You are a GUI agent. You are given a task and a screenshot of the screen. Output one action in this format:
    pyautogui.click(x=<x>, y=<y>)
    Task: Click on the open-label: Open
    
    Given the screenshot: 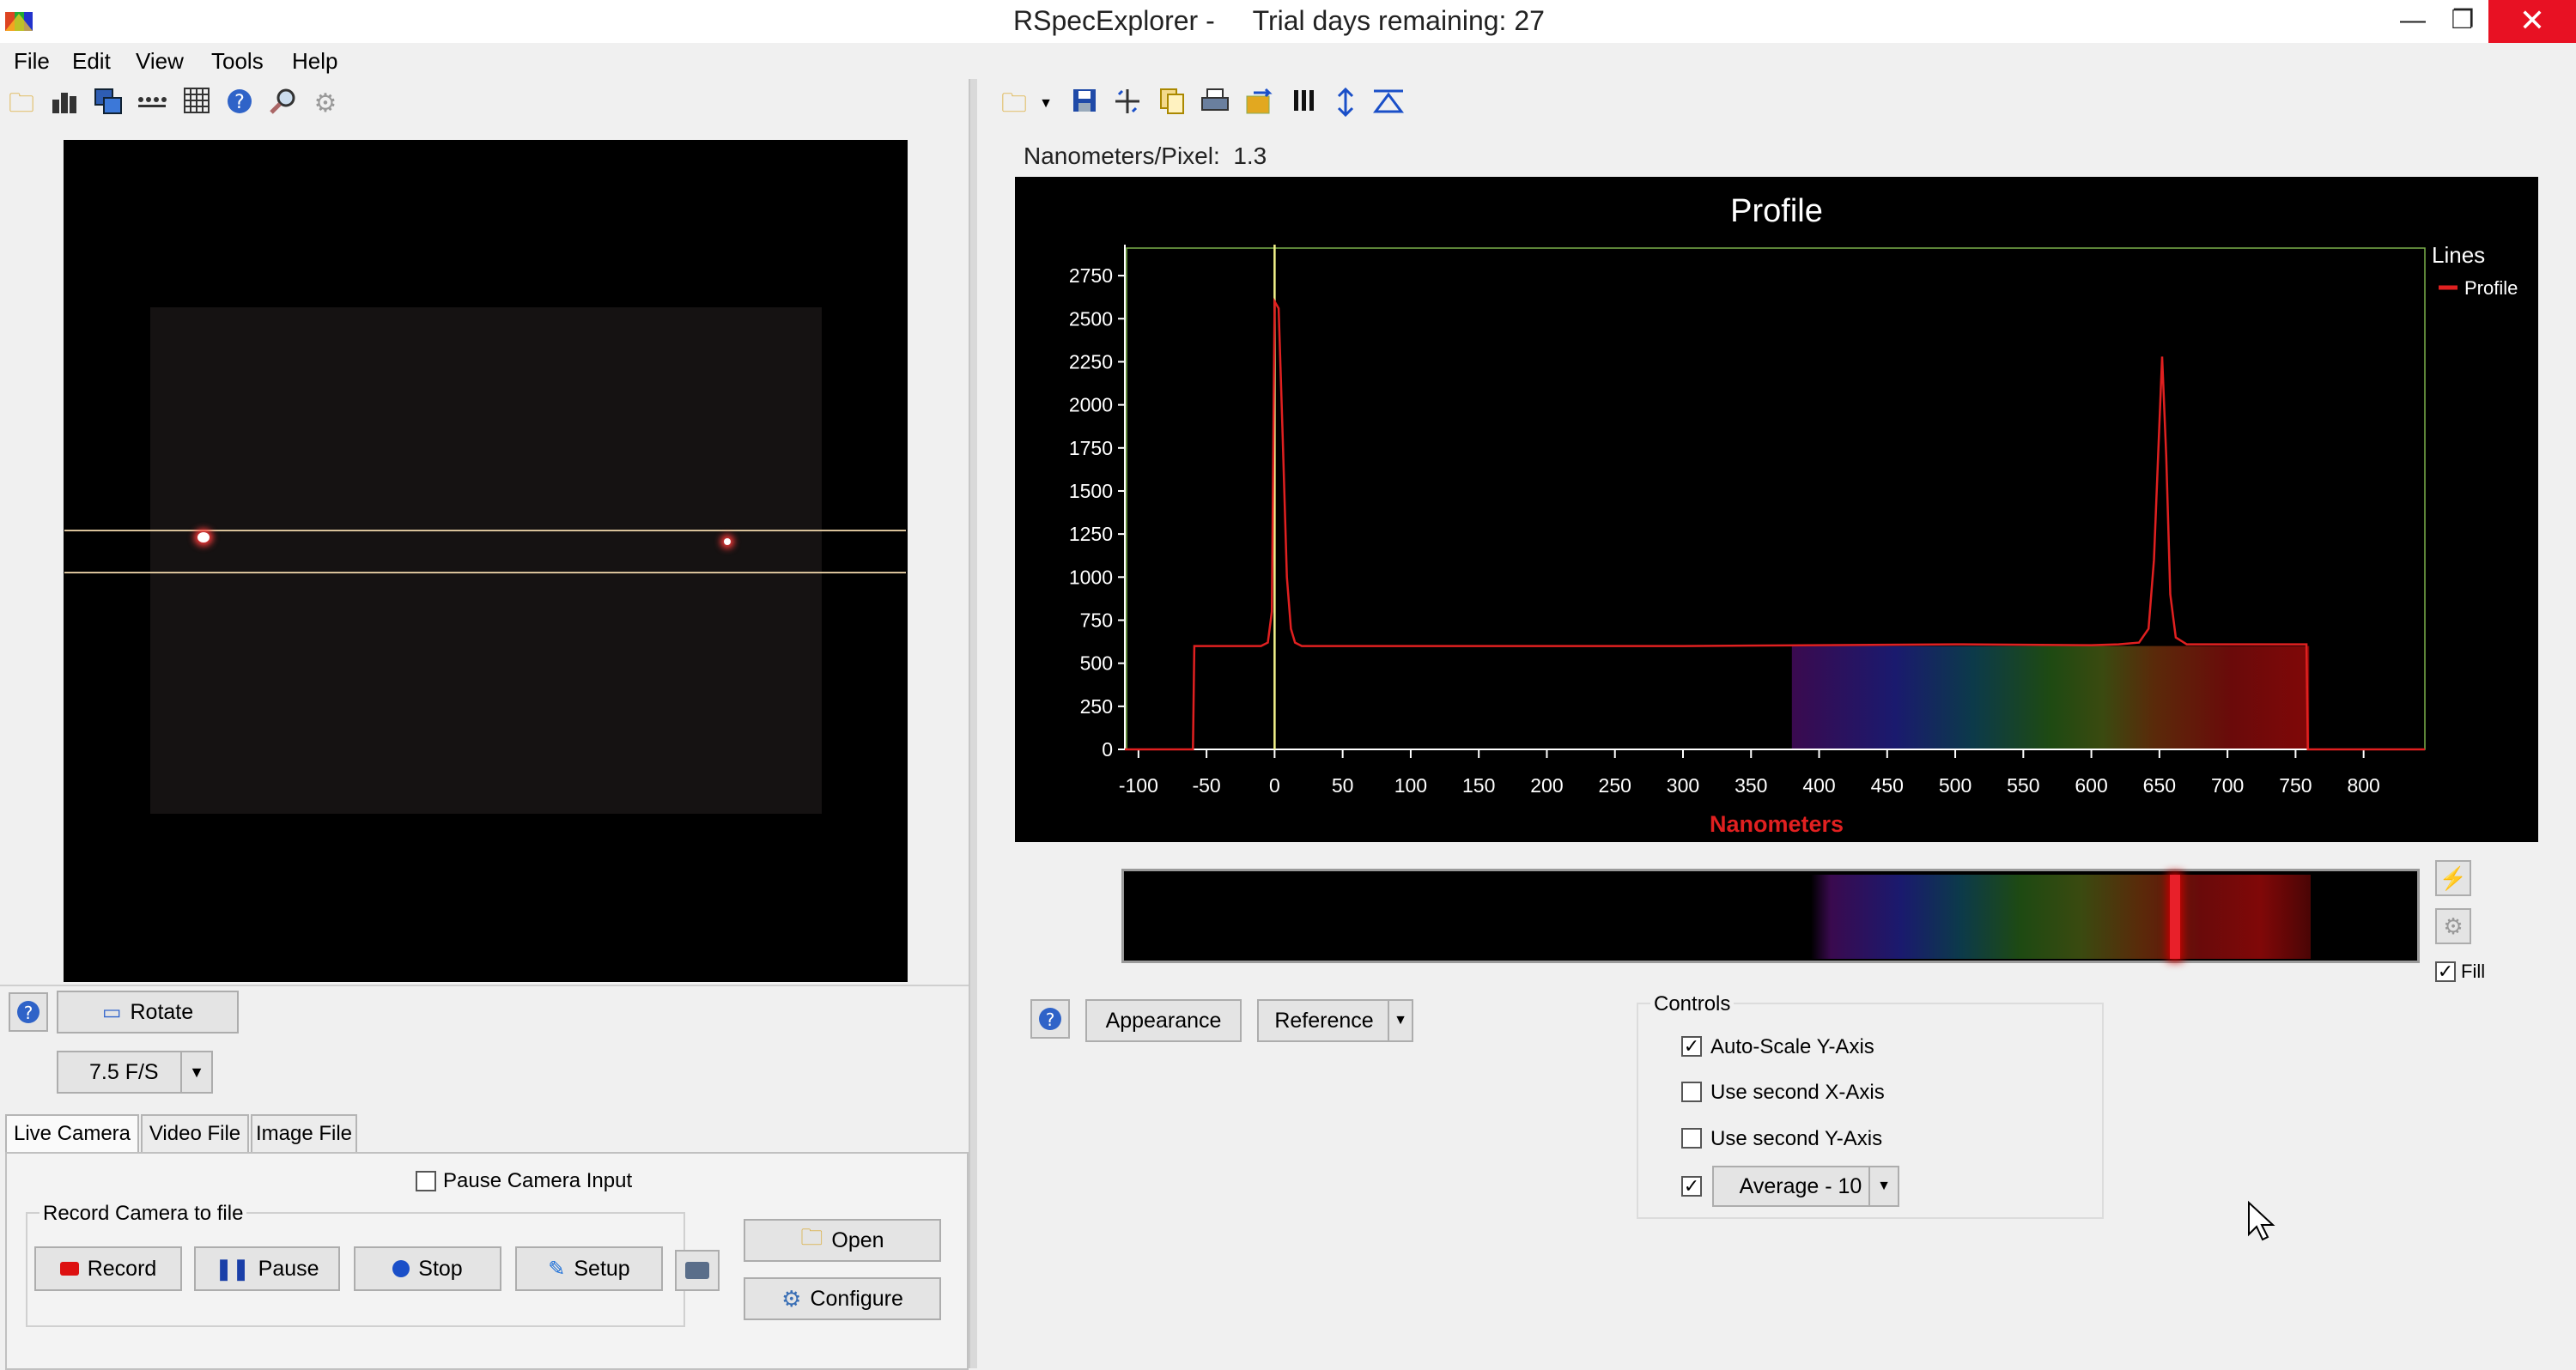 What is the action you would take?
    pyautogui.click(x=857, y=1240)
    